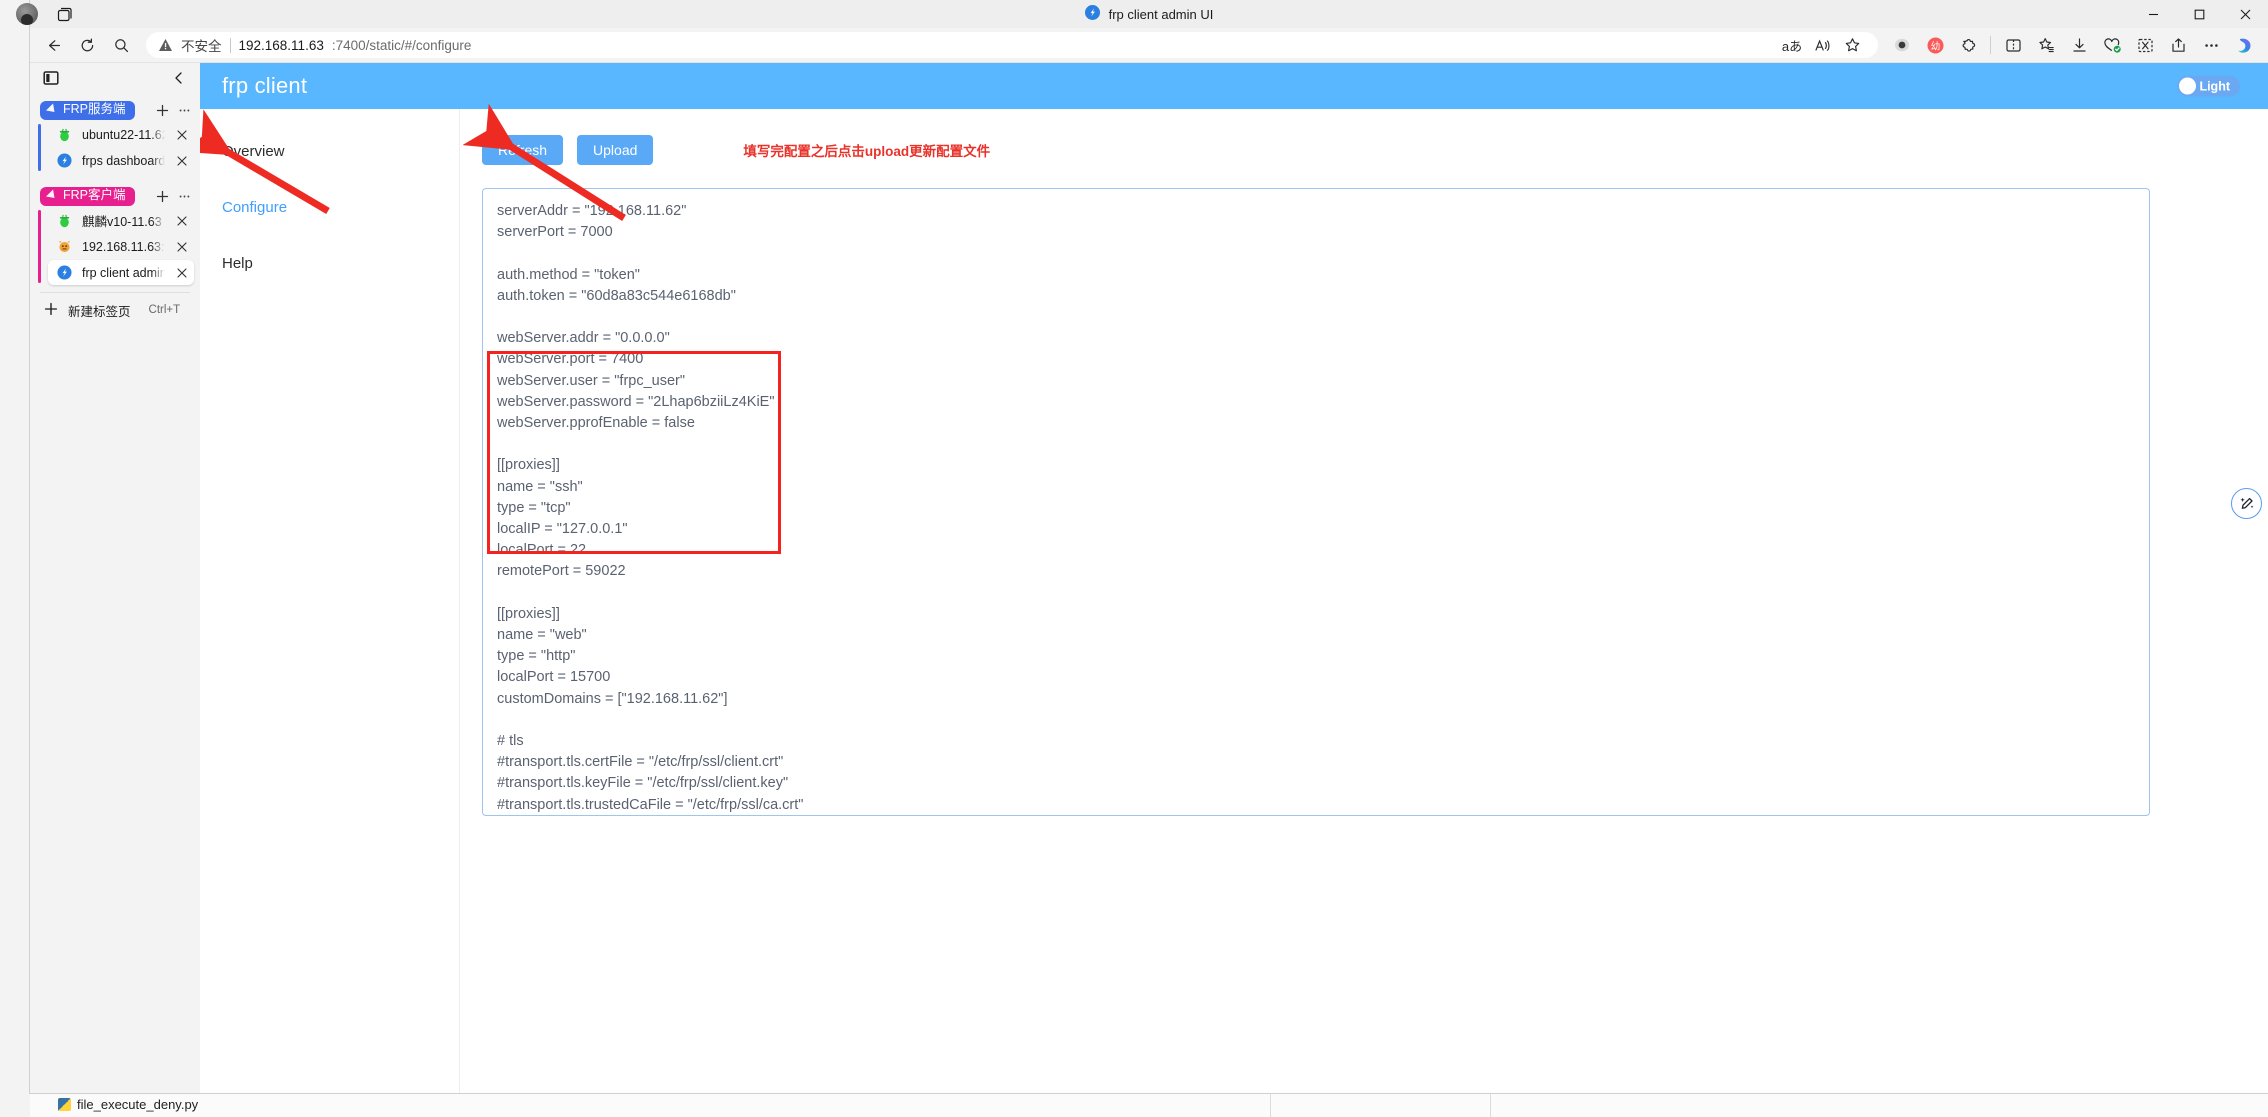 Image resolution: width=2268 pixels, height=1117 pixels. Describe the element at coordinates (121, 45) in the screenshot. I see `search-icon` at that location.